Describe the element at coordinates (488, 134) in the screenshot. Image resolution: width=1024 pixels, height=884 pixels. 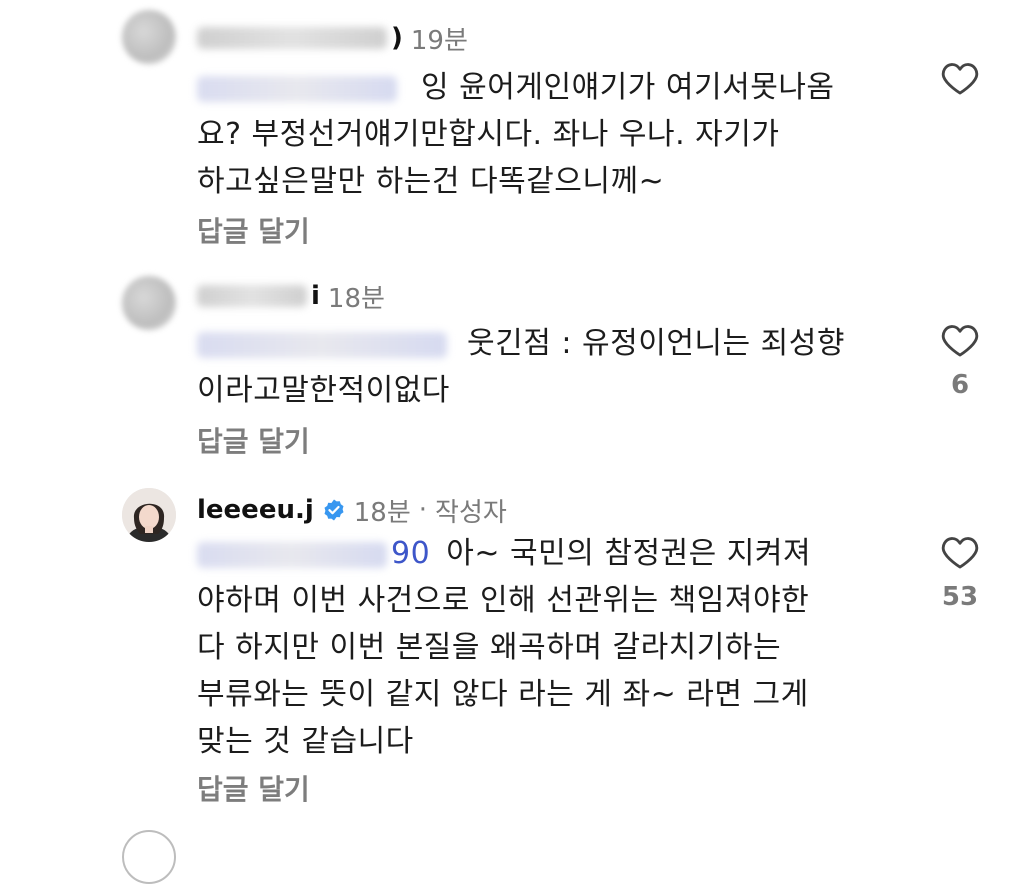
I see `comment-line: 요? 부정선거얘기만합시다. 좌나 우나. 자기가` at that location.